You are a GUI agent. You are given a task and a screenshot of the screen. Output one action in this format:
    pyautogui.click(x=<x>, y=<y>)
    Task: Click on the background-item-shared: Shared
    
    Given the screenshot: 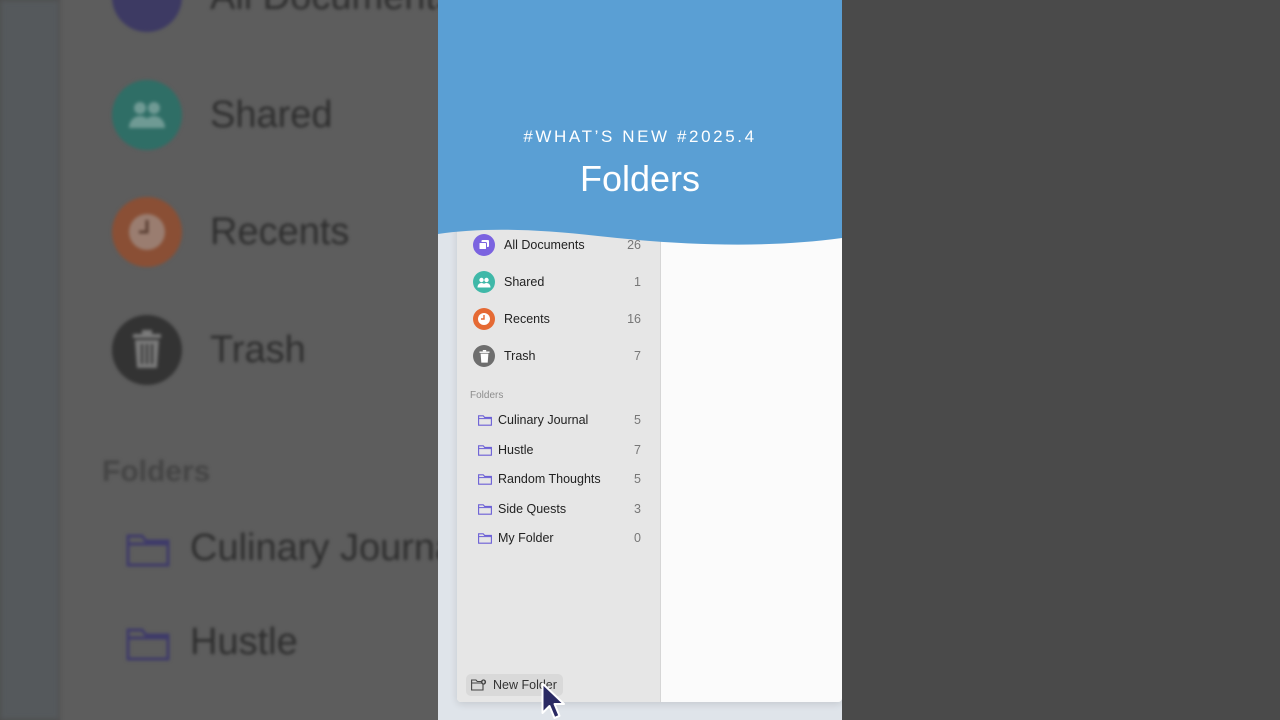 What is the action you would take?
    pyautogui.click(x=222, y=115)
    